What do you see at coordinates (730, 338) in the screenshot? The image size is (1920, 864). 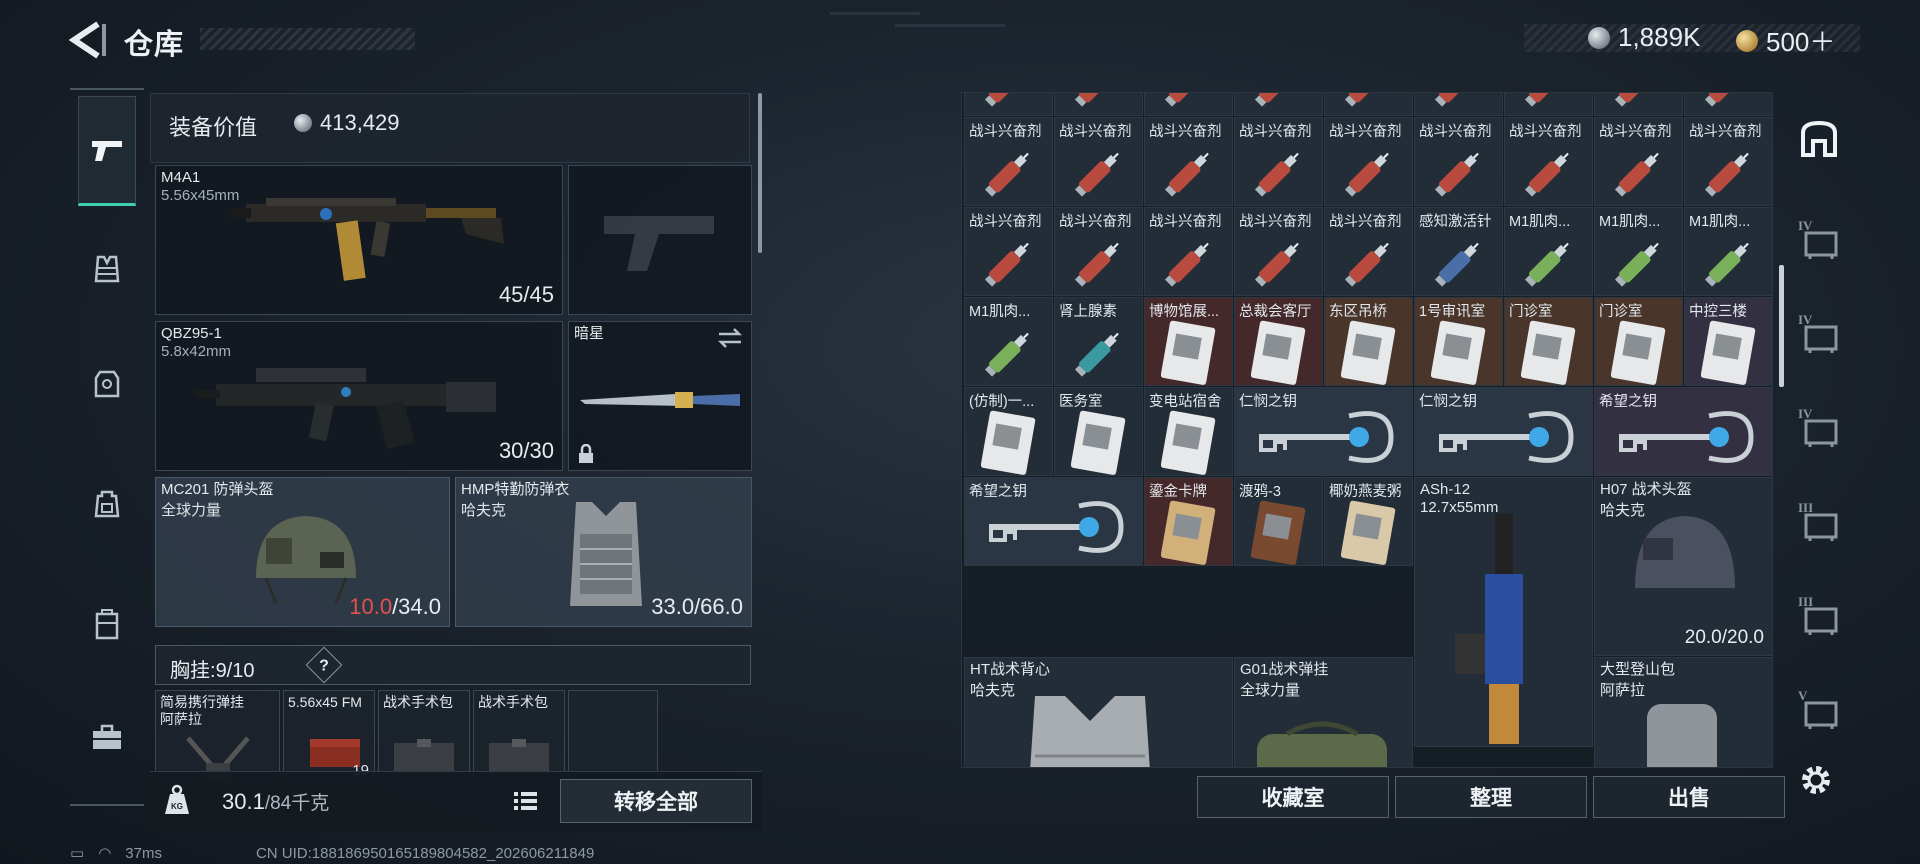 I see `swap-icon` at bounding box center [730, 338].